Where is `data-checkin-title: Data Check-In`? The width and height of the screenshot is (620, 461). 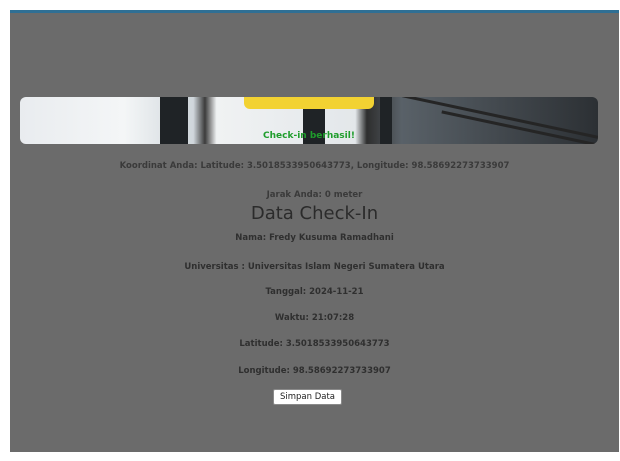
data-checkin-title: Data Check-In is located at coordinates (314, 213).